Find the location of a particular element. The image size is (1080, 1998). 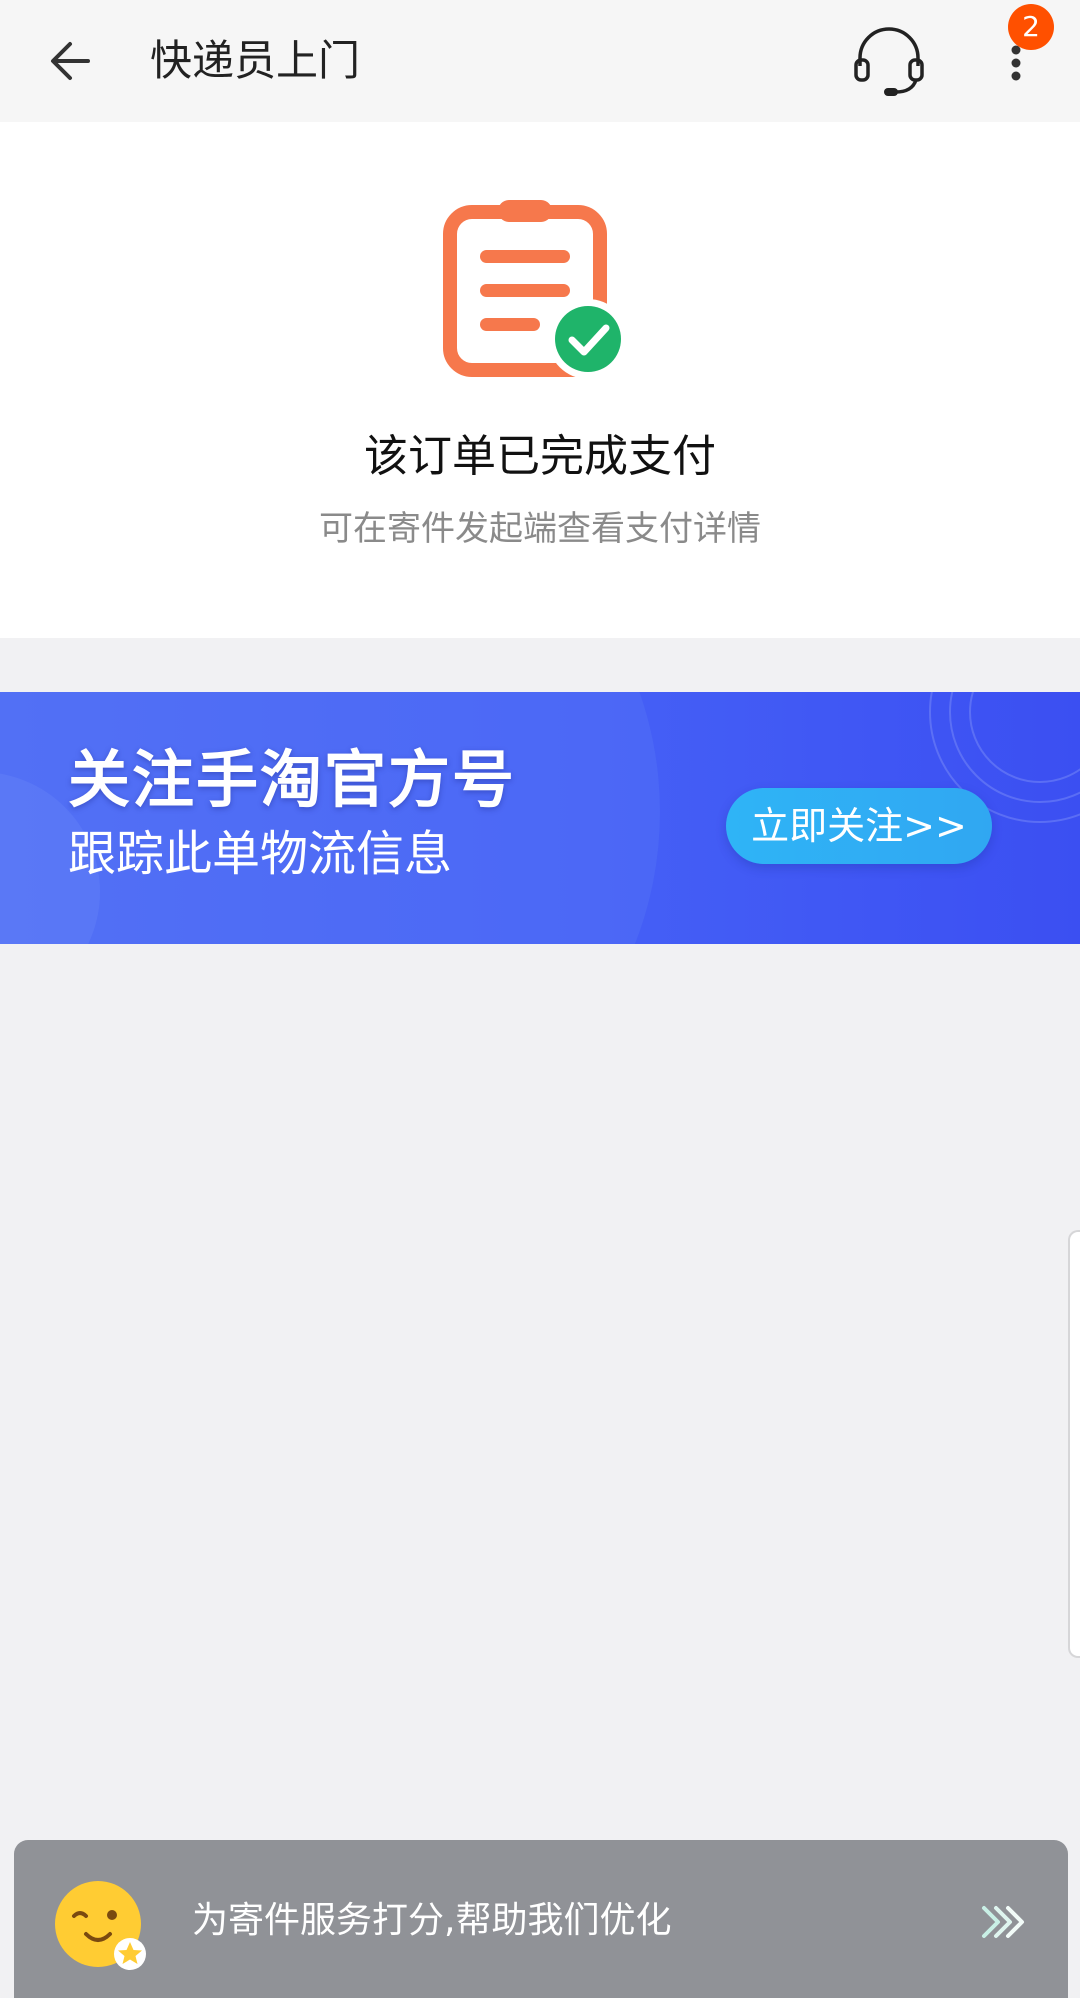

notification-badge: 2 is located at coordinates (1031, 27).